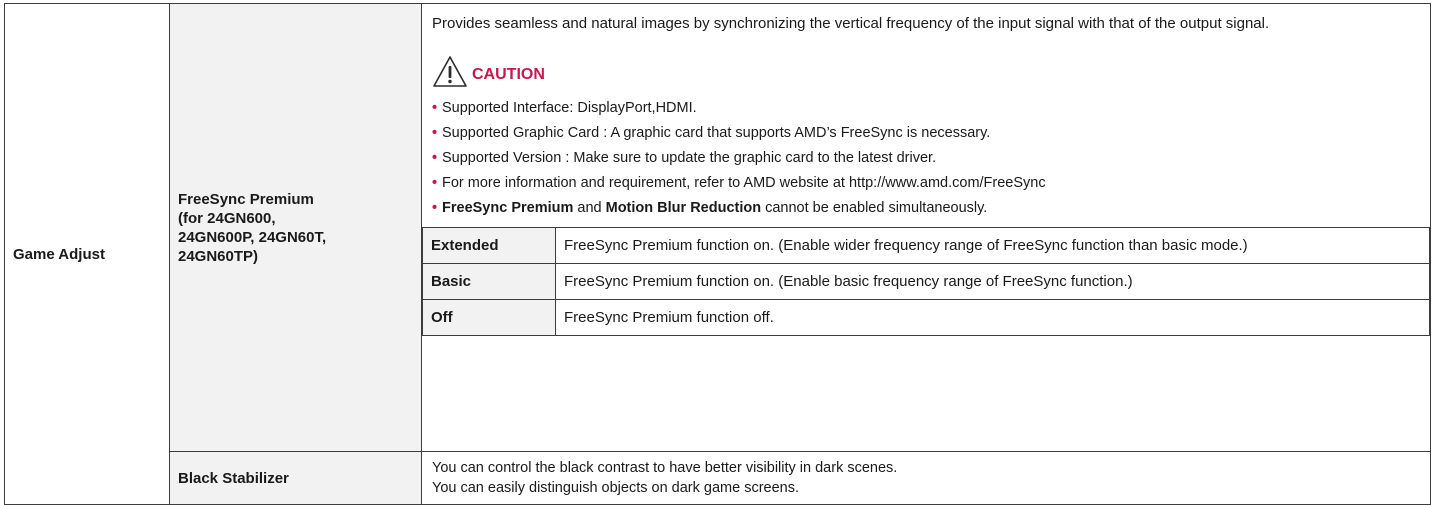 The image size is (1437, 505). I want to click on option-label-off: Off, so click(489, 317).